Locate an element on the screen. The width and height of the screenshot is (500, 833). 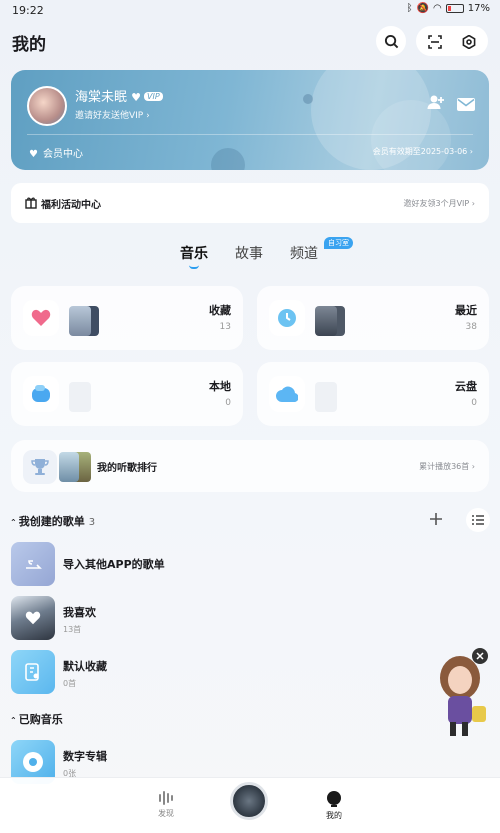
settings-icon is located at coordinates (469, 42).